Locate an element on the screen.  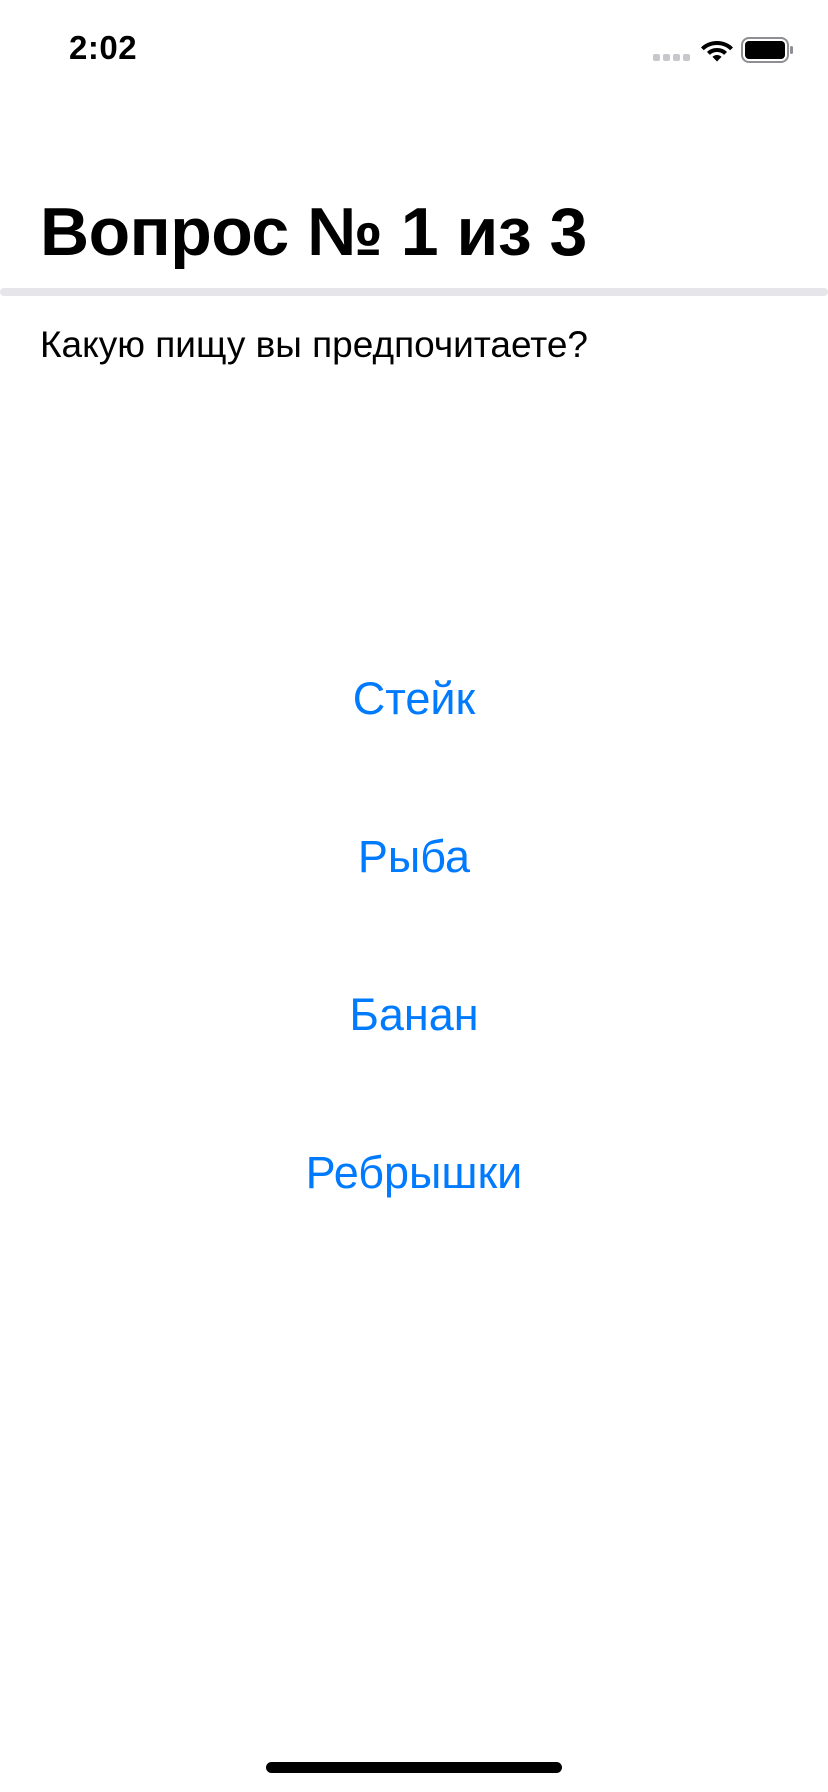
answer-button-fish: Рыба is located at coordinates (414, 857).